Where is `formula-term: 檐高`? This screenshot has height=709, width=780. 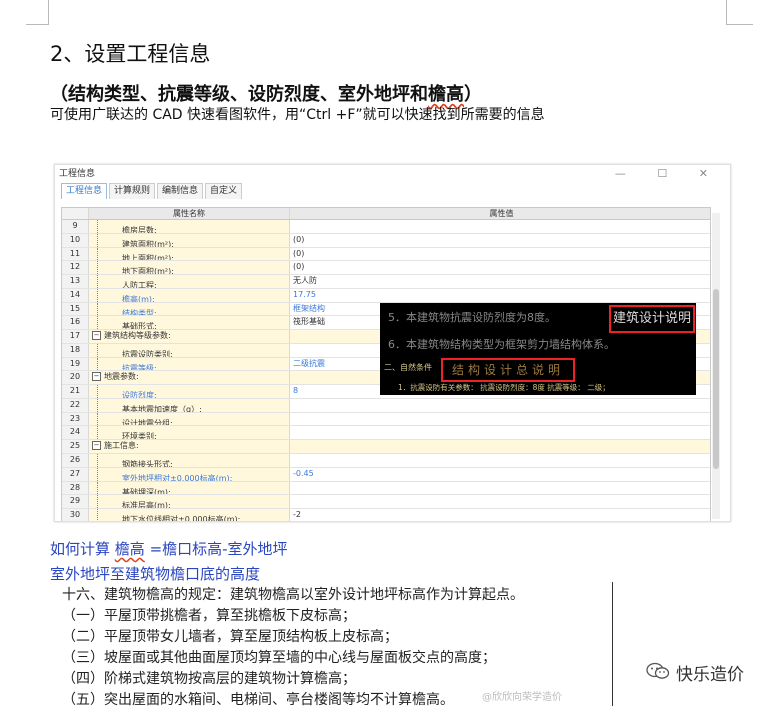
formula-term: 檐高 is located at coordinates (129, 549).